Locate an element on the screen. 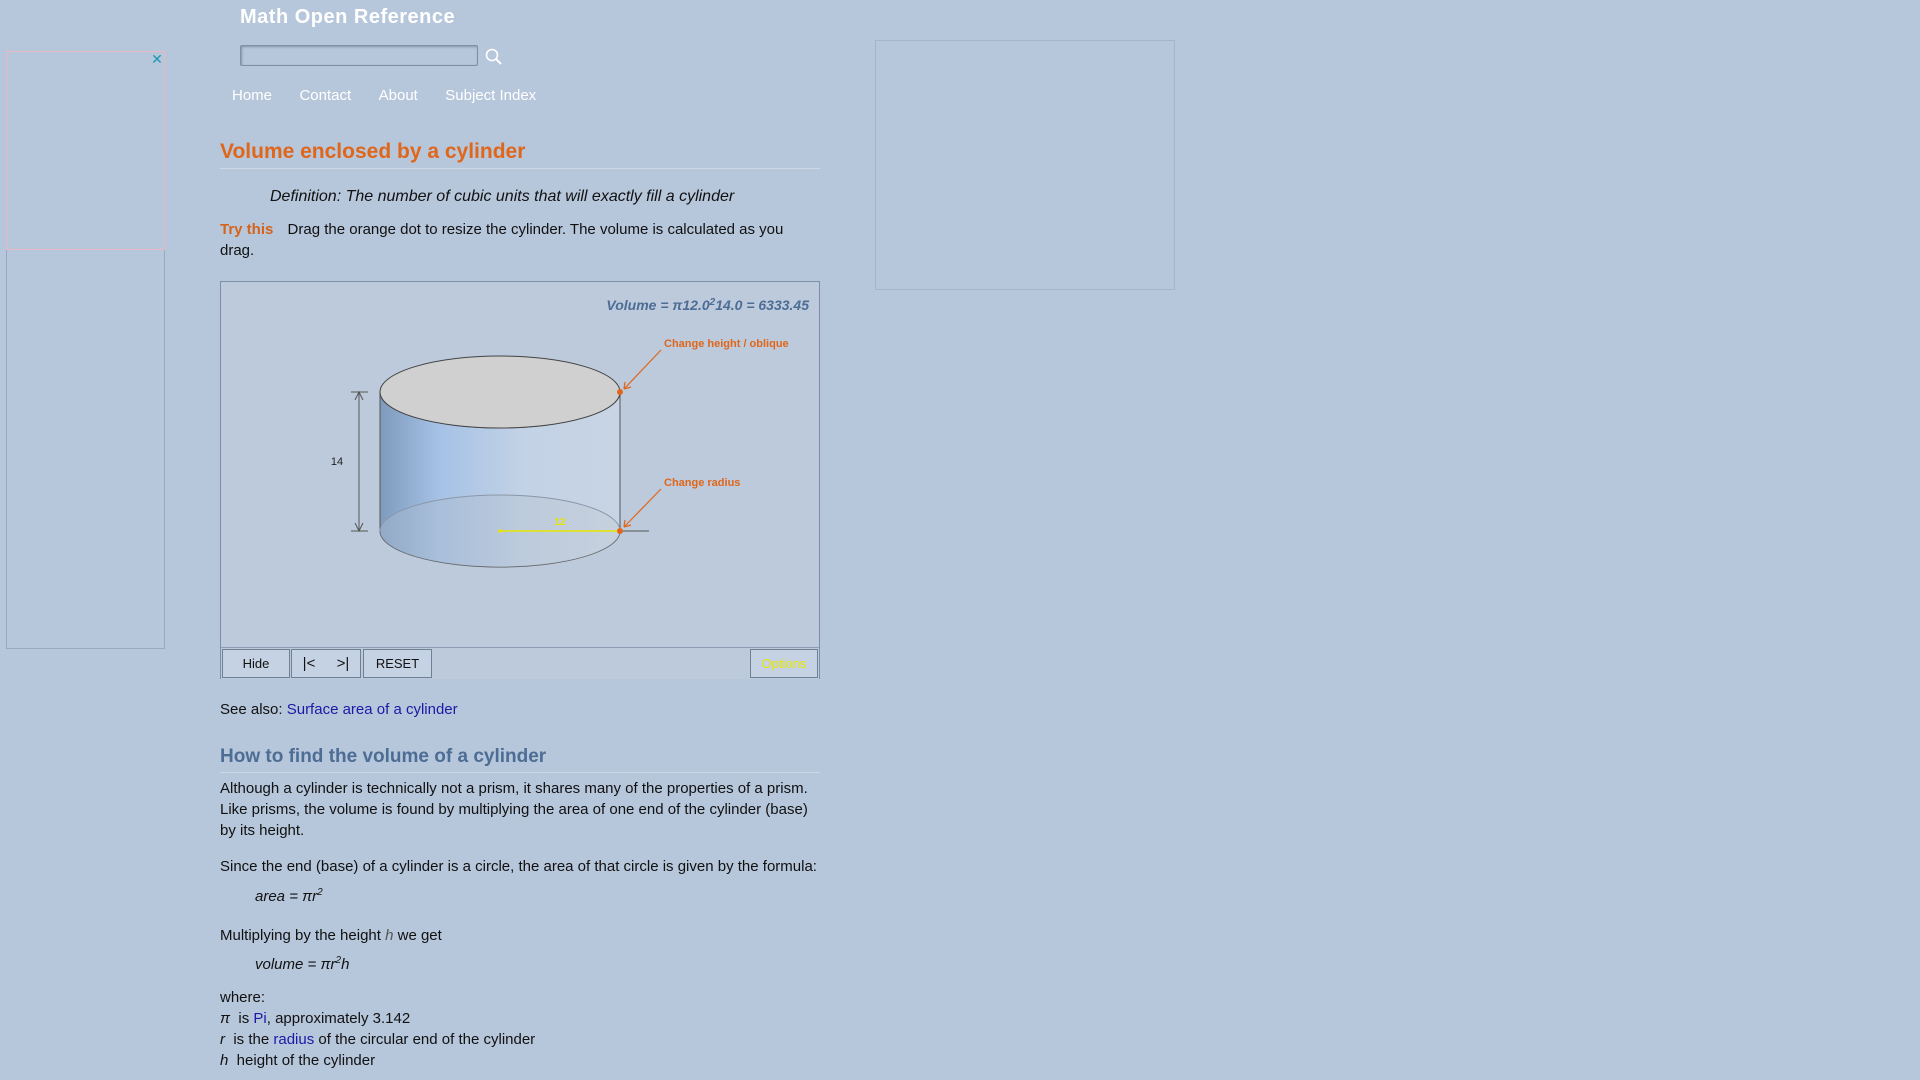 This screenshot has height=1080, width=1920. section-paragraph-3: Multiplying by the height h we get is located at coordinates (331, 935).